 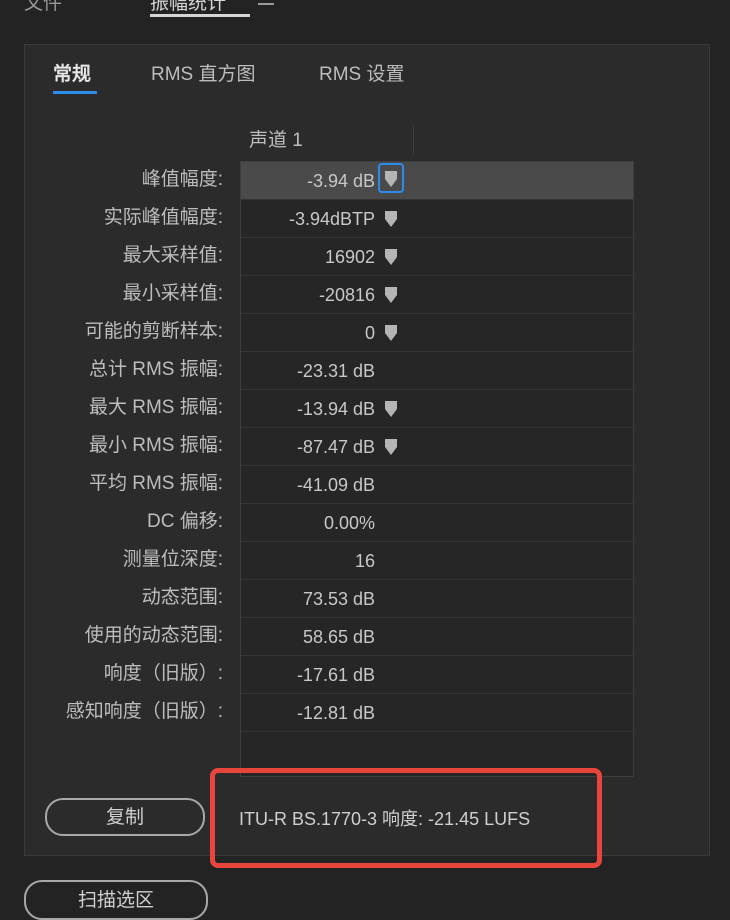 I want to click on row-label: 使用的动态范围:, so click(x=153, y=635).